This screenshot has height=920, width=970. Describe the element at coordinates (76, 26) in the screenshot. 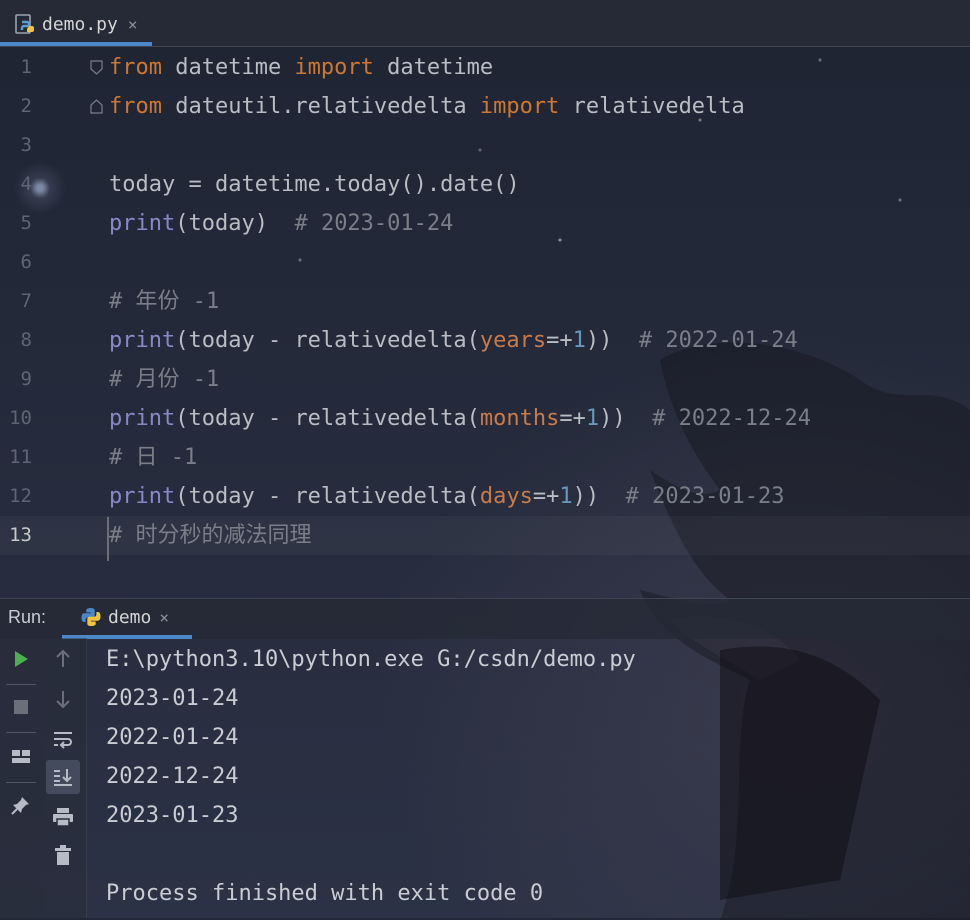

I see `tab-demo-py: demo.py ×` at that location.